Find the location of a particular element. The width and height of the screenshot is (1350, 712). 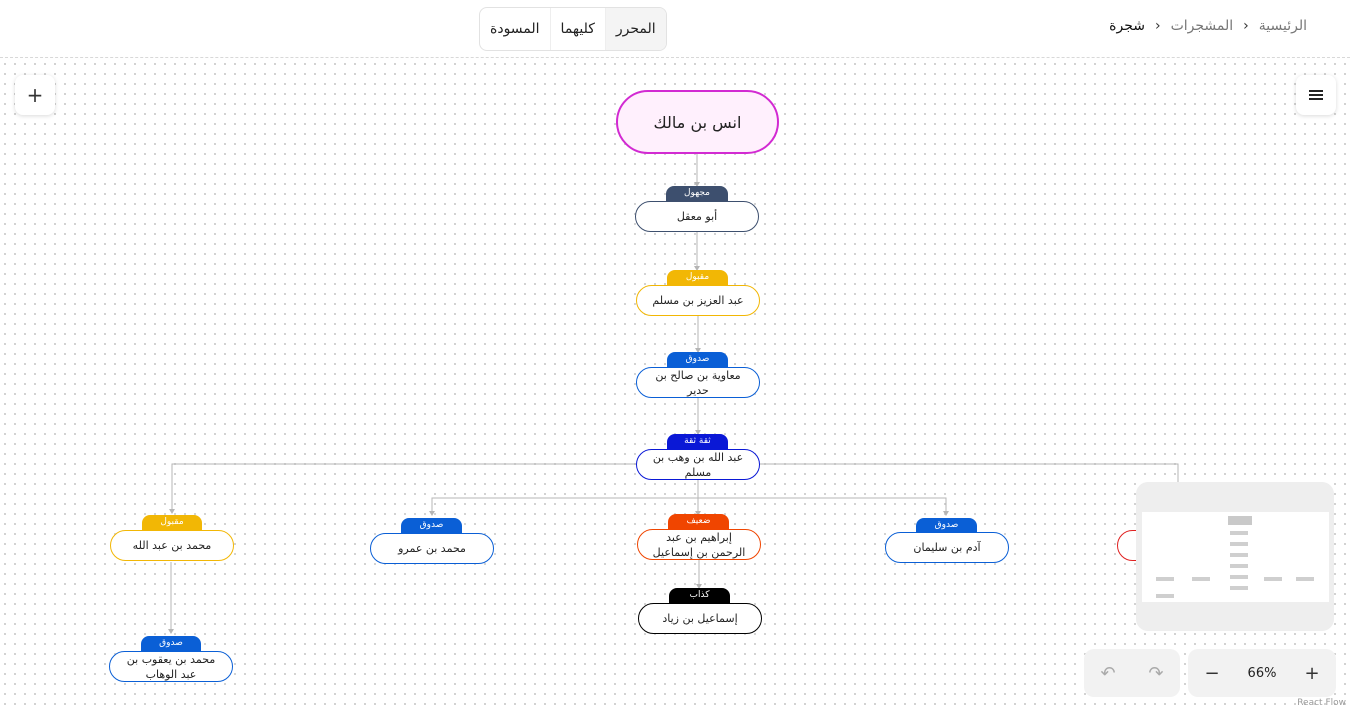

breadcrumb: الرئيسية ‹ المشجرات ‹ شجرة is located at coordinates (1208, 26).